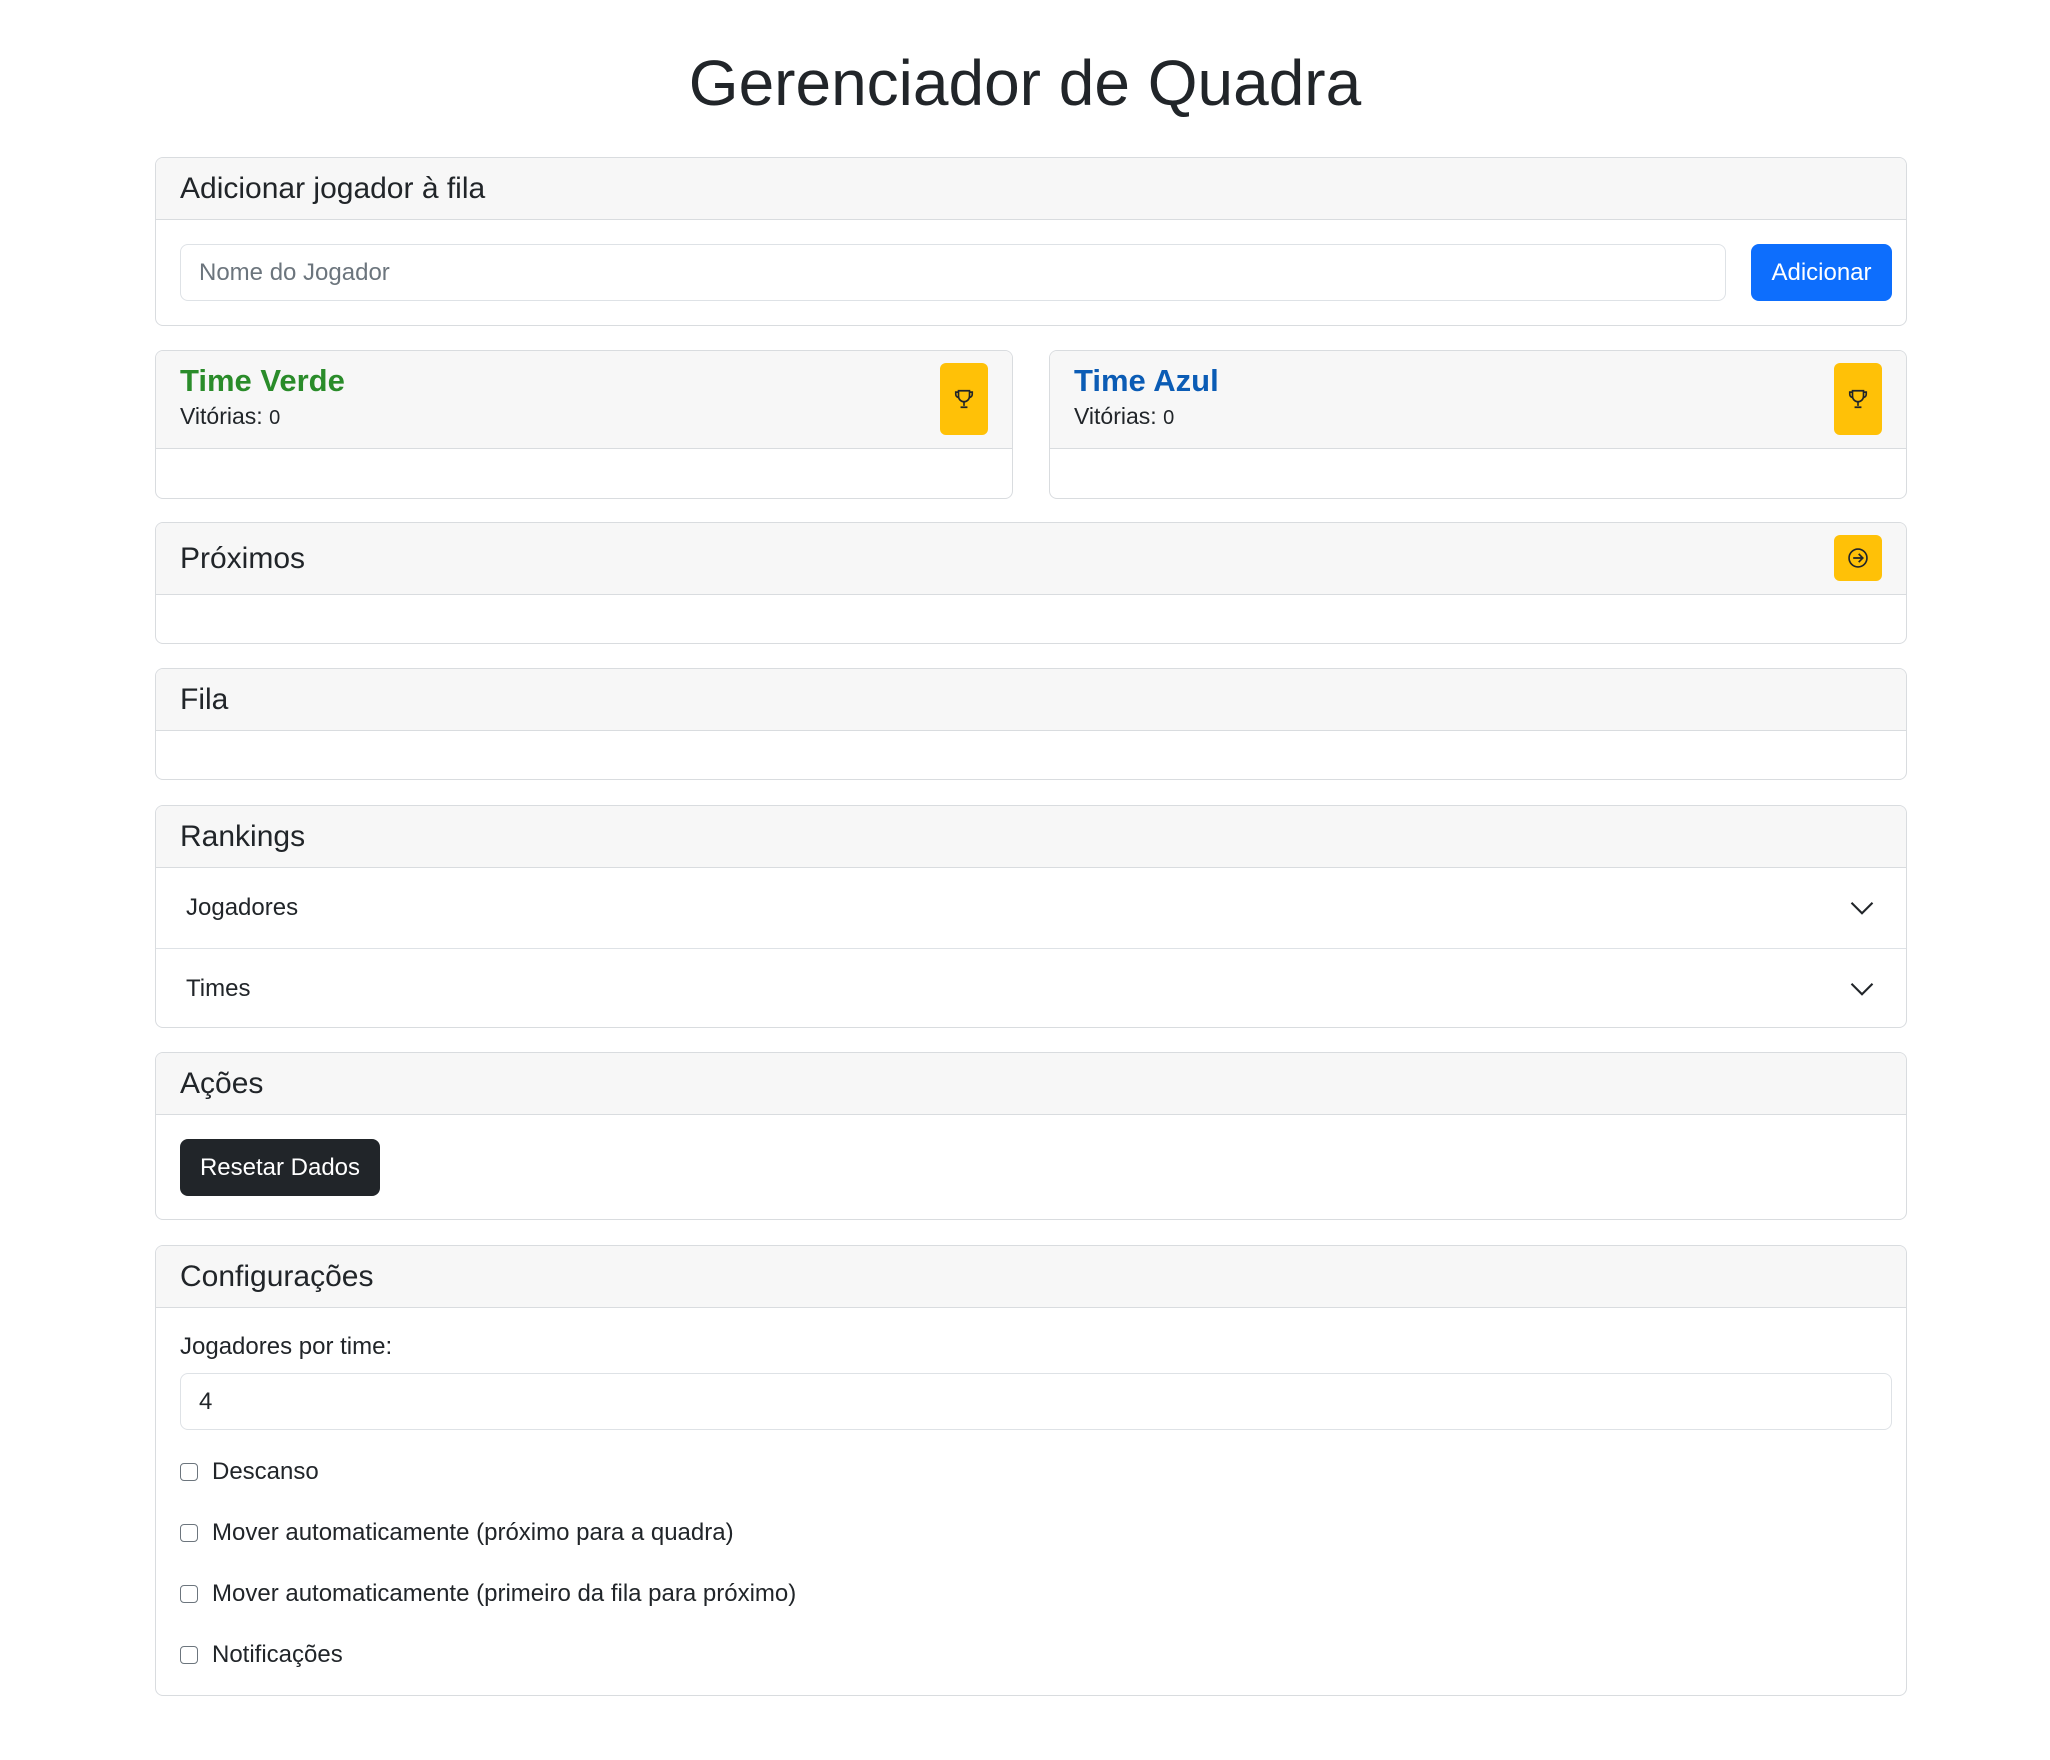  What do you see at coordinates (243, 558) in the screenshot?
I see `next-title: Próximos` at bounding box center [243, 558].